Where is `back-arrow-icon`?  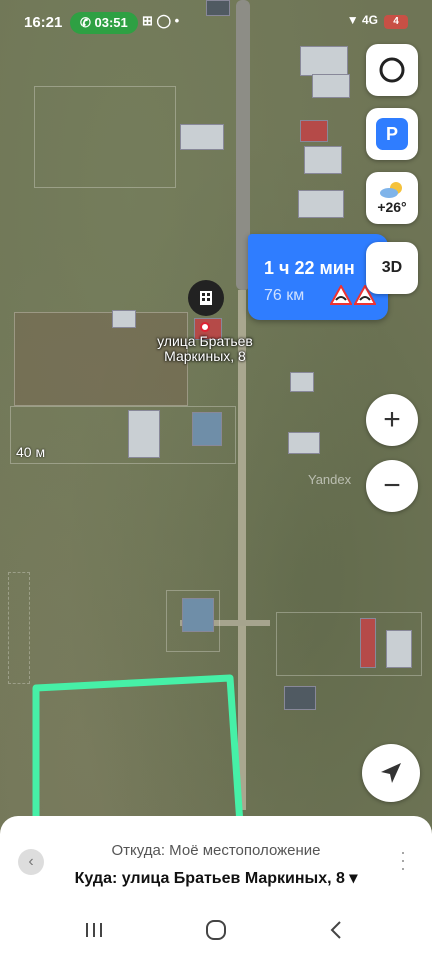
back-arrow-icon is located at coordinates (335, 930).